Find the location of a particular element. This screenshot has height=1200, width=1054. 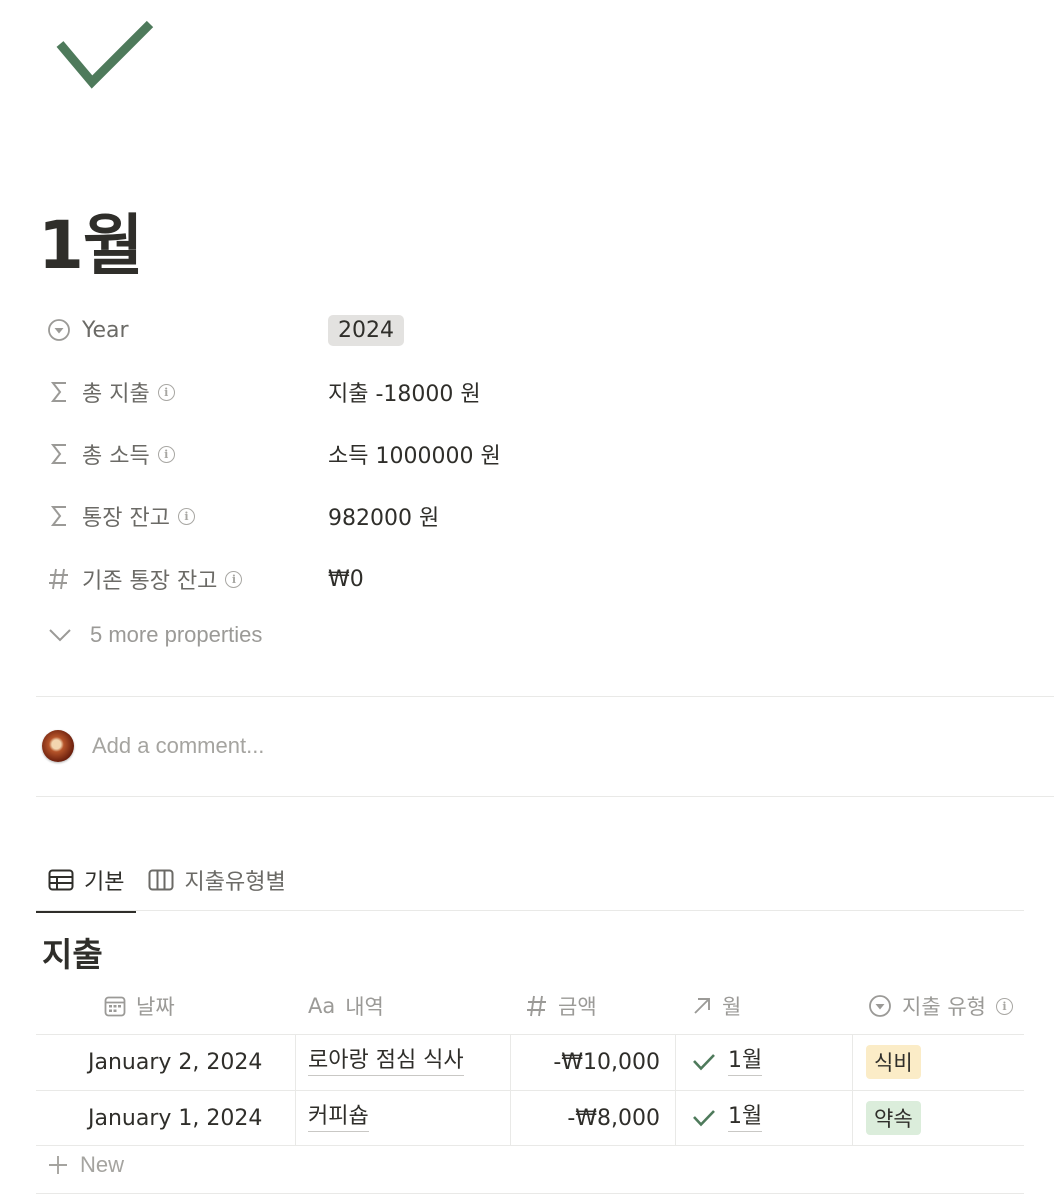

chevron-down-icon is located at coordinates (60, 635).